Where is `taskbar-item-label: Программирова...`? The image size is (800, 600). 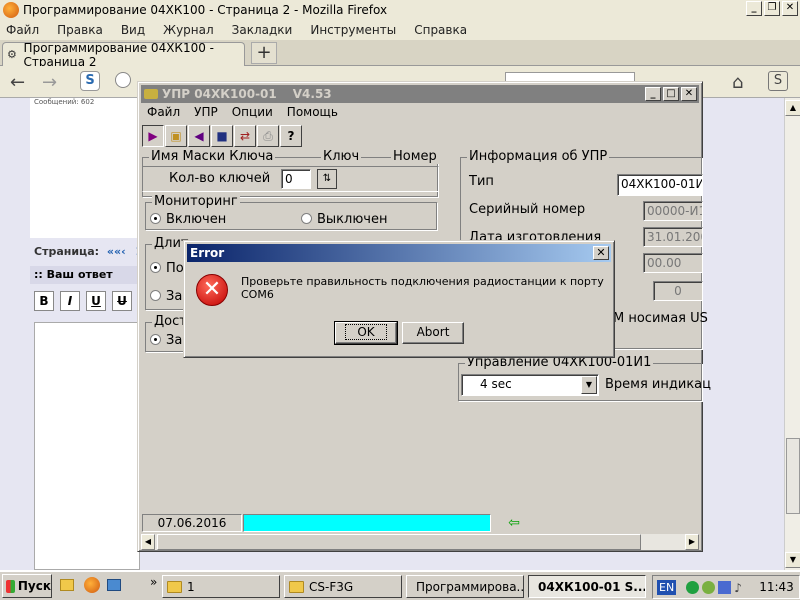 taskbar-item-label: Программирова... is located at coordinates (470, 586).